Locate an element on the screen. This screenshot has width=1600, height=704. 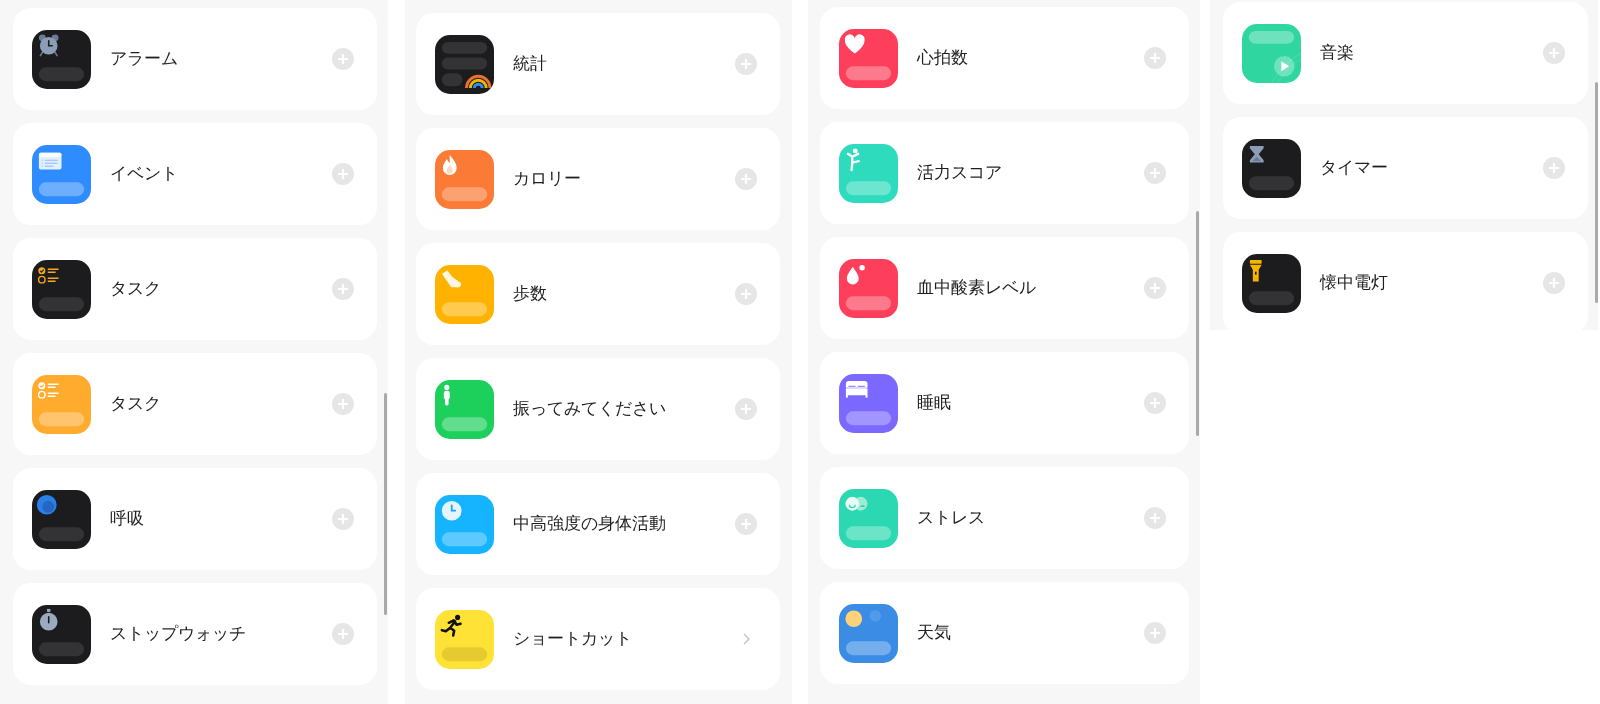
widget-card: 睡眠 is located at coordinates (1004, 403).